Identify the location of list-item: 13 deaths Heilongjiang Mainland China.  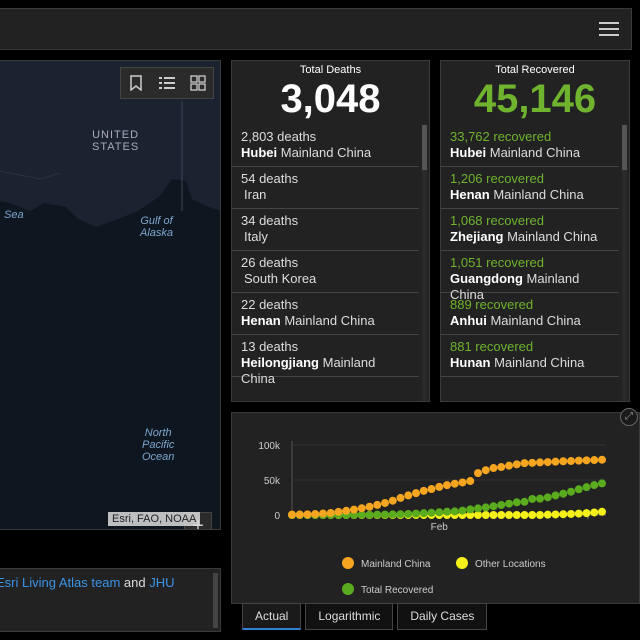
(325, 360).